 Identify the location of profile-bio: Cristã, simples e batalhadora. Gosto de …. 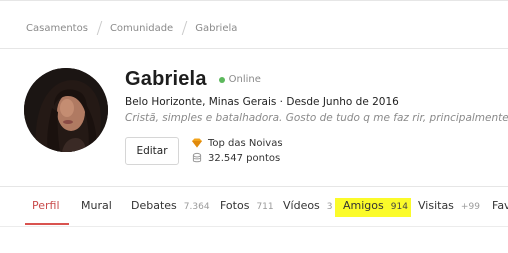
(316, 118).